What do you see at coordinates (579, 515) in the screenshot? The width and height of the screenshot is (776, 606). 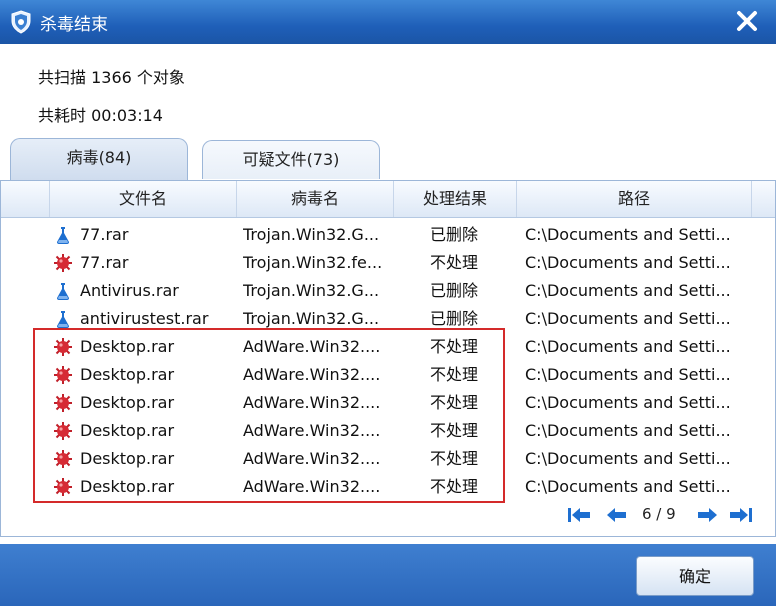 I see `first-page-icon` at bounding box center [579, 515].